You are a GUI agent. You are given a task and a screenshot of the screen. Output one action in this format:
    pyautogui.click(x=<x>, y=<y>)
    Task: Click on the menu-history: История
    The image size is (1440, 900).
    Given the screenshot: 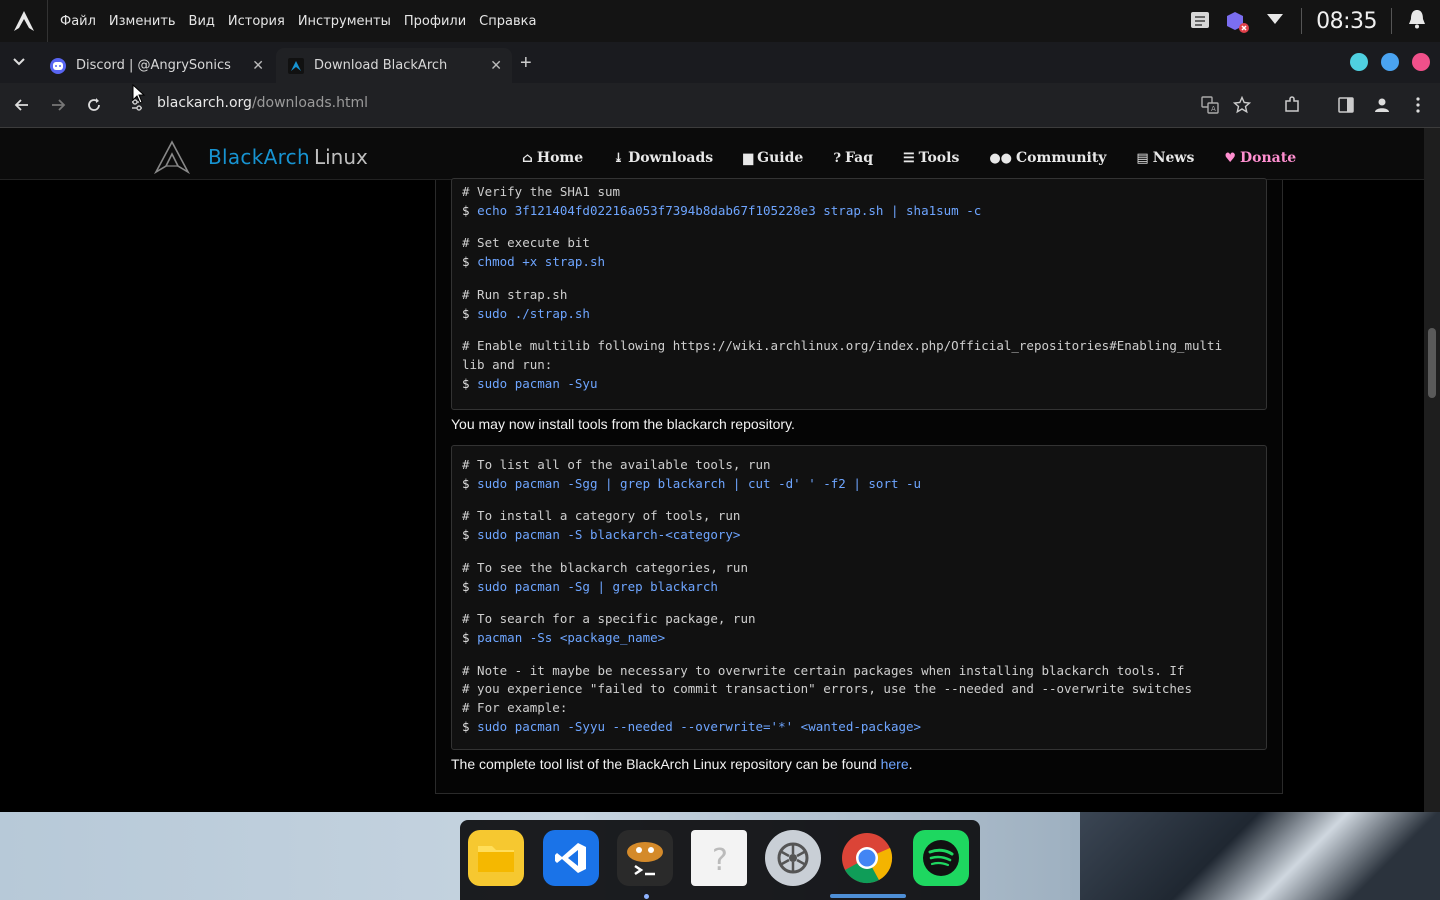 What is the action you would take?
    pyautogui.click(x=256, y=21)
    